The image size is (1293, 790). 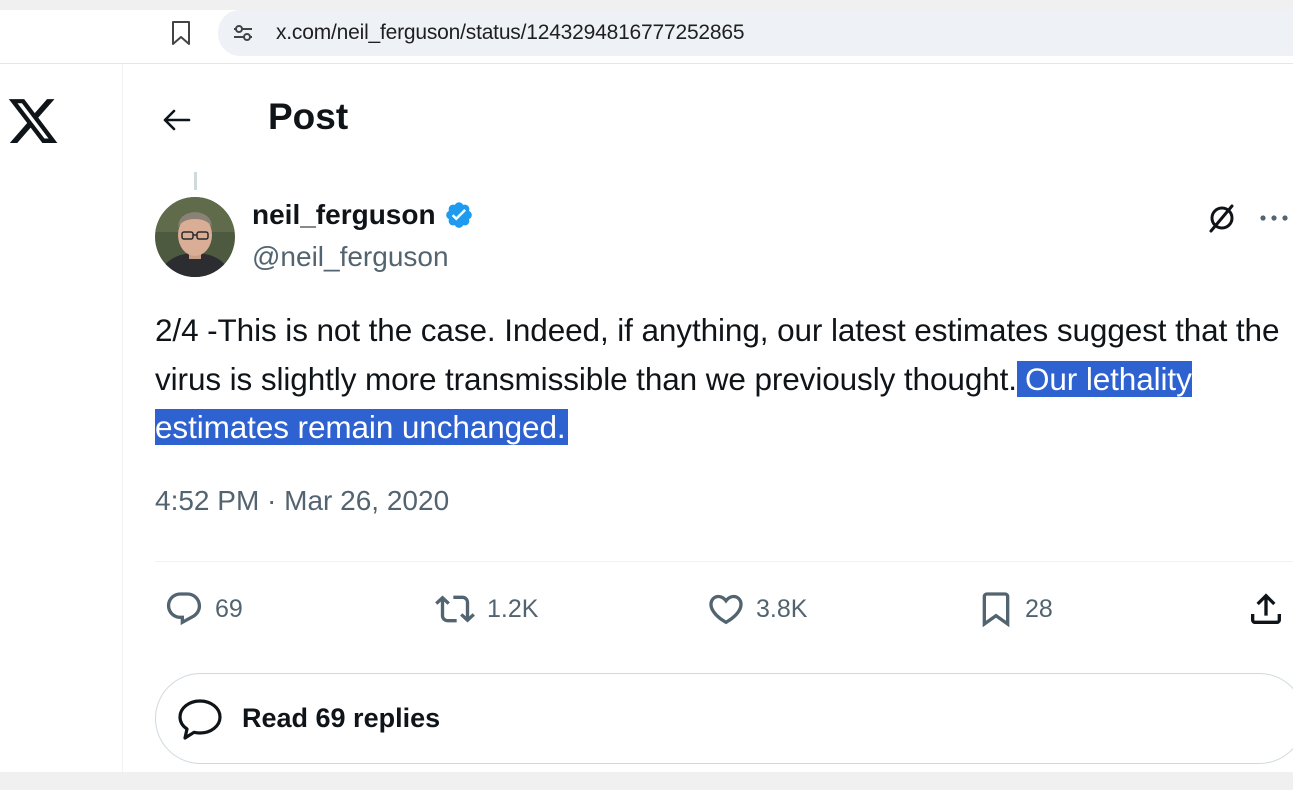 I want to click on read-replies-label: Read 69 replies, so click(x=341, y=718).